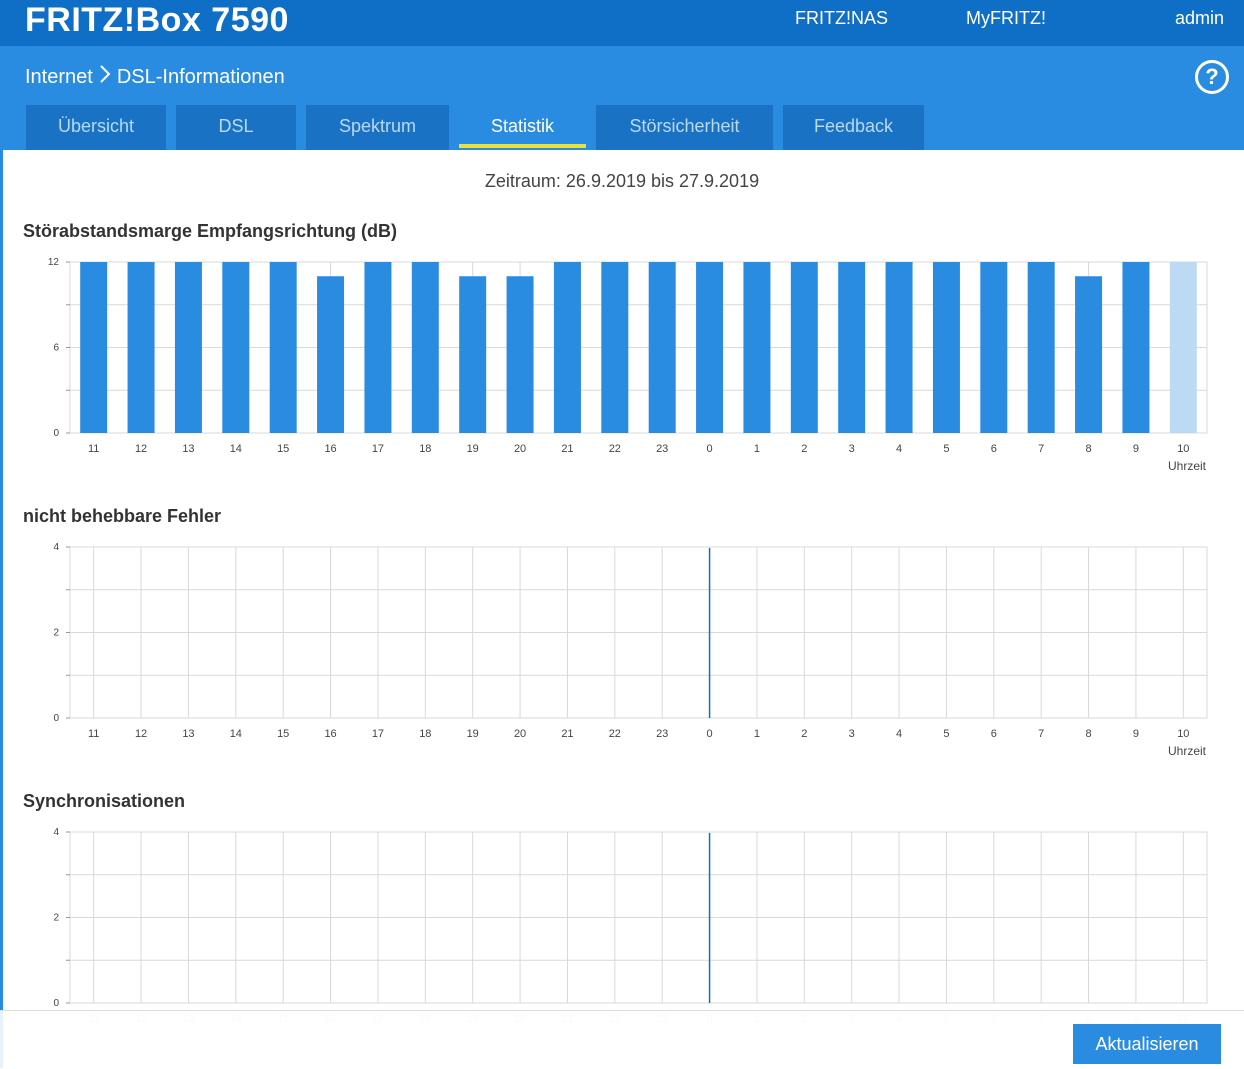  What do you see at coordinates (841, 18) in the screenshot?
I see `fritznas-link: FRITZ!NAS` at bounding box center [841, 18].